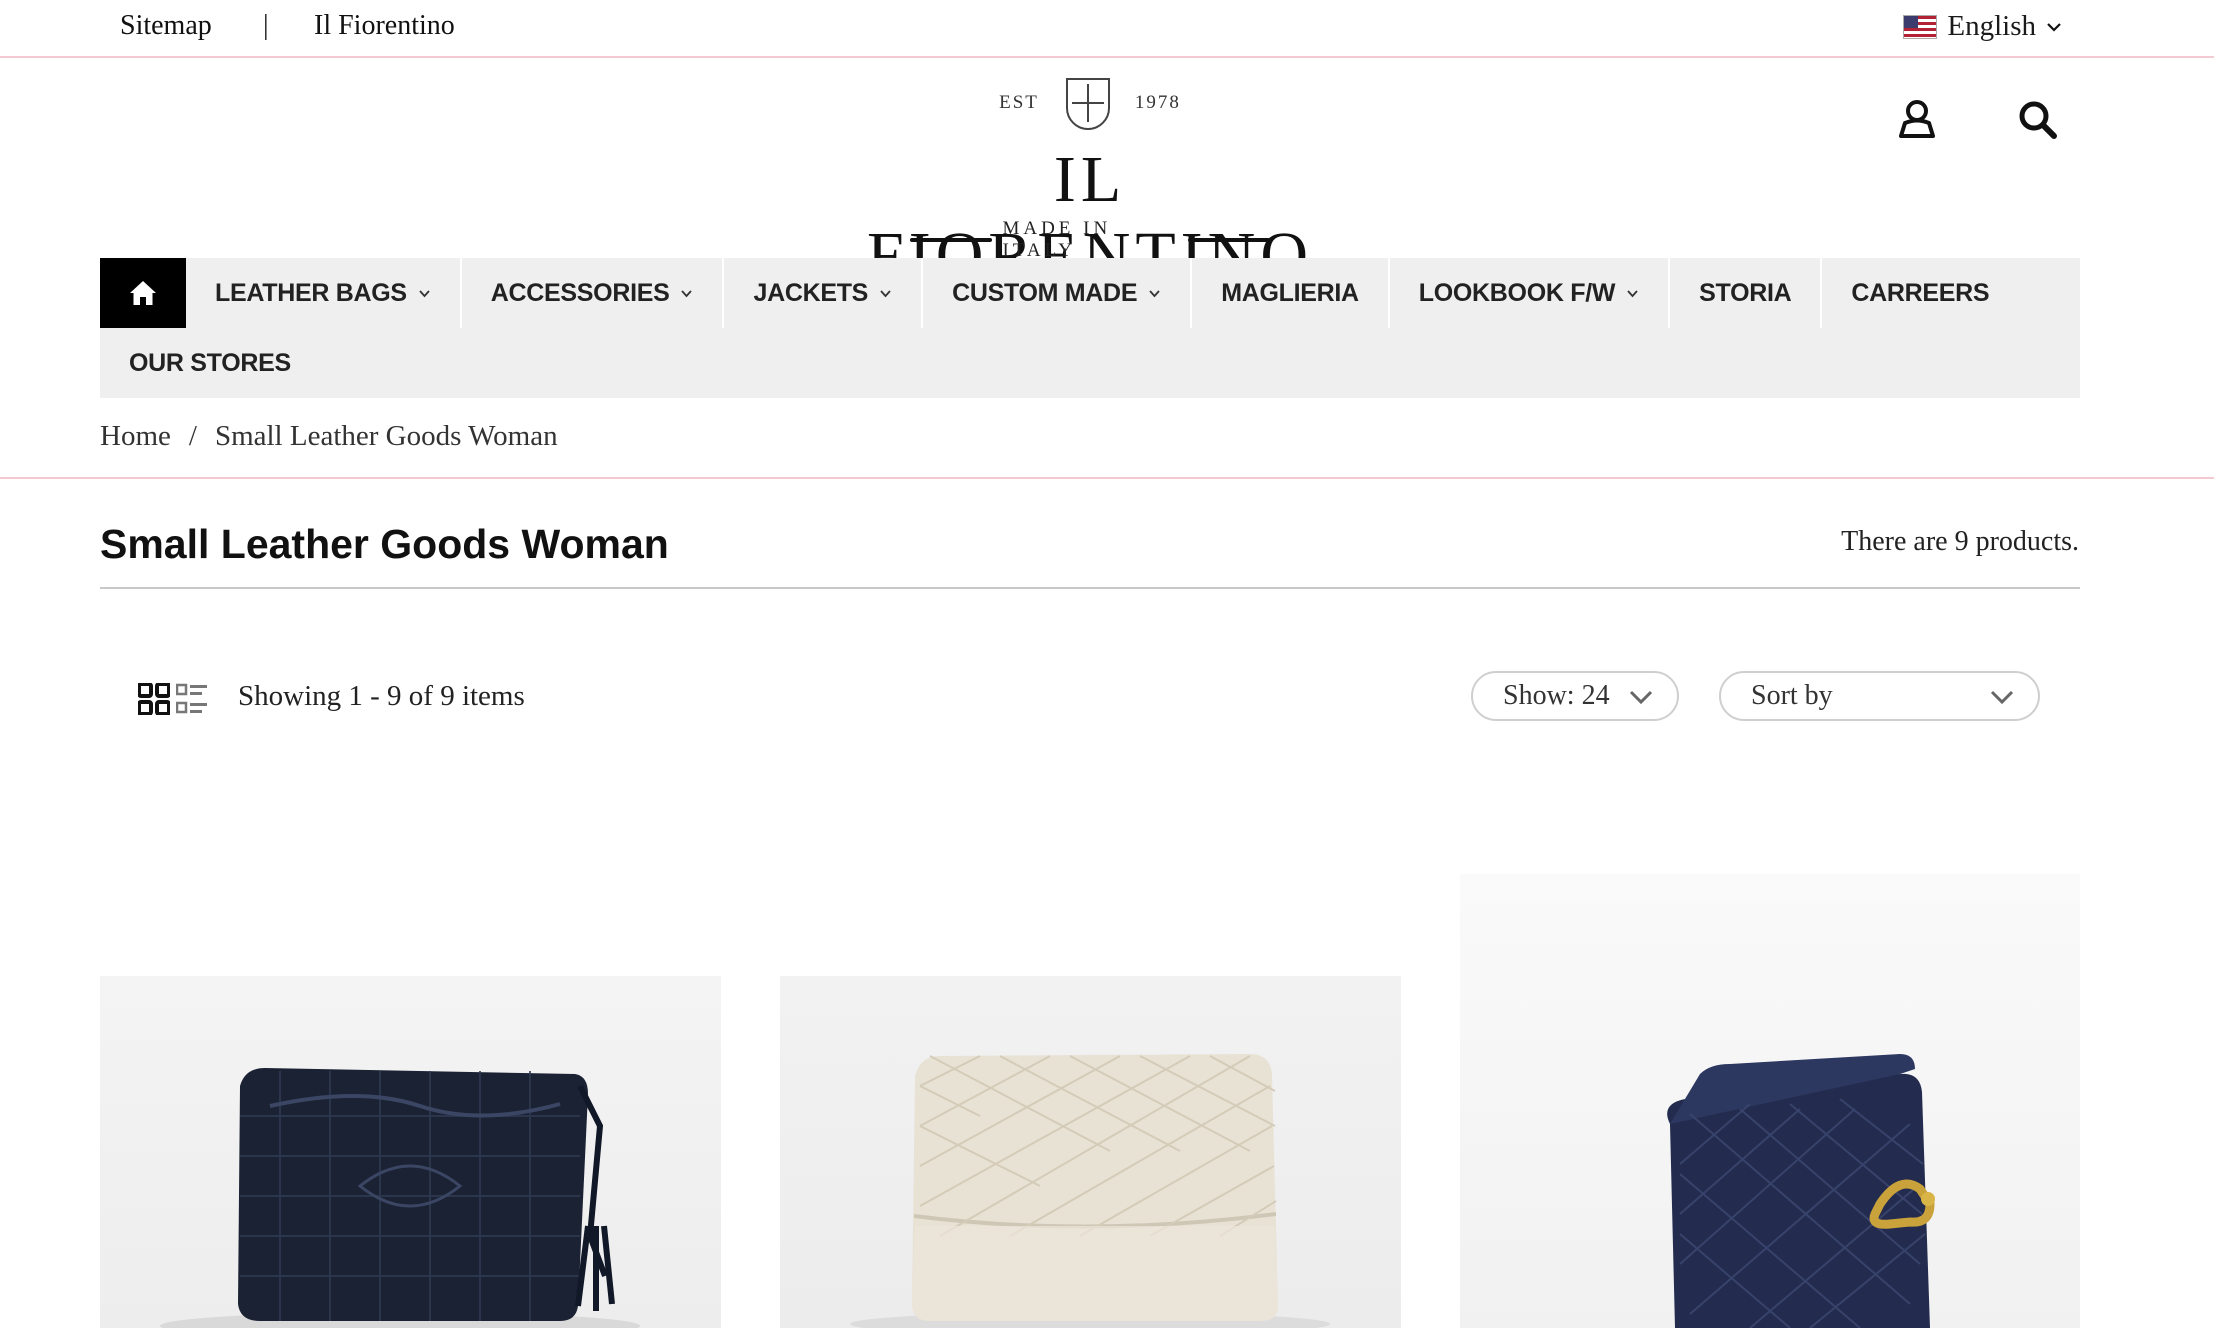 The height and width of the screenshot is (1328, 2214). I want to click on nav-our-stores: OUR STORES, so click(210, 363).